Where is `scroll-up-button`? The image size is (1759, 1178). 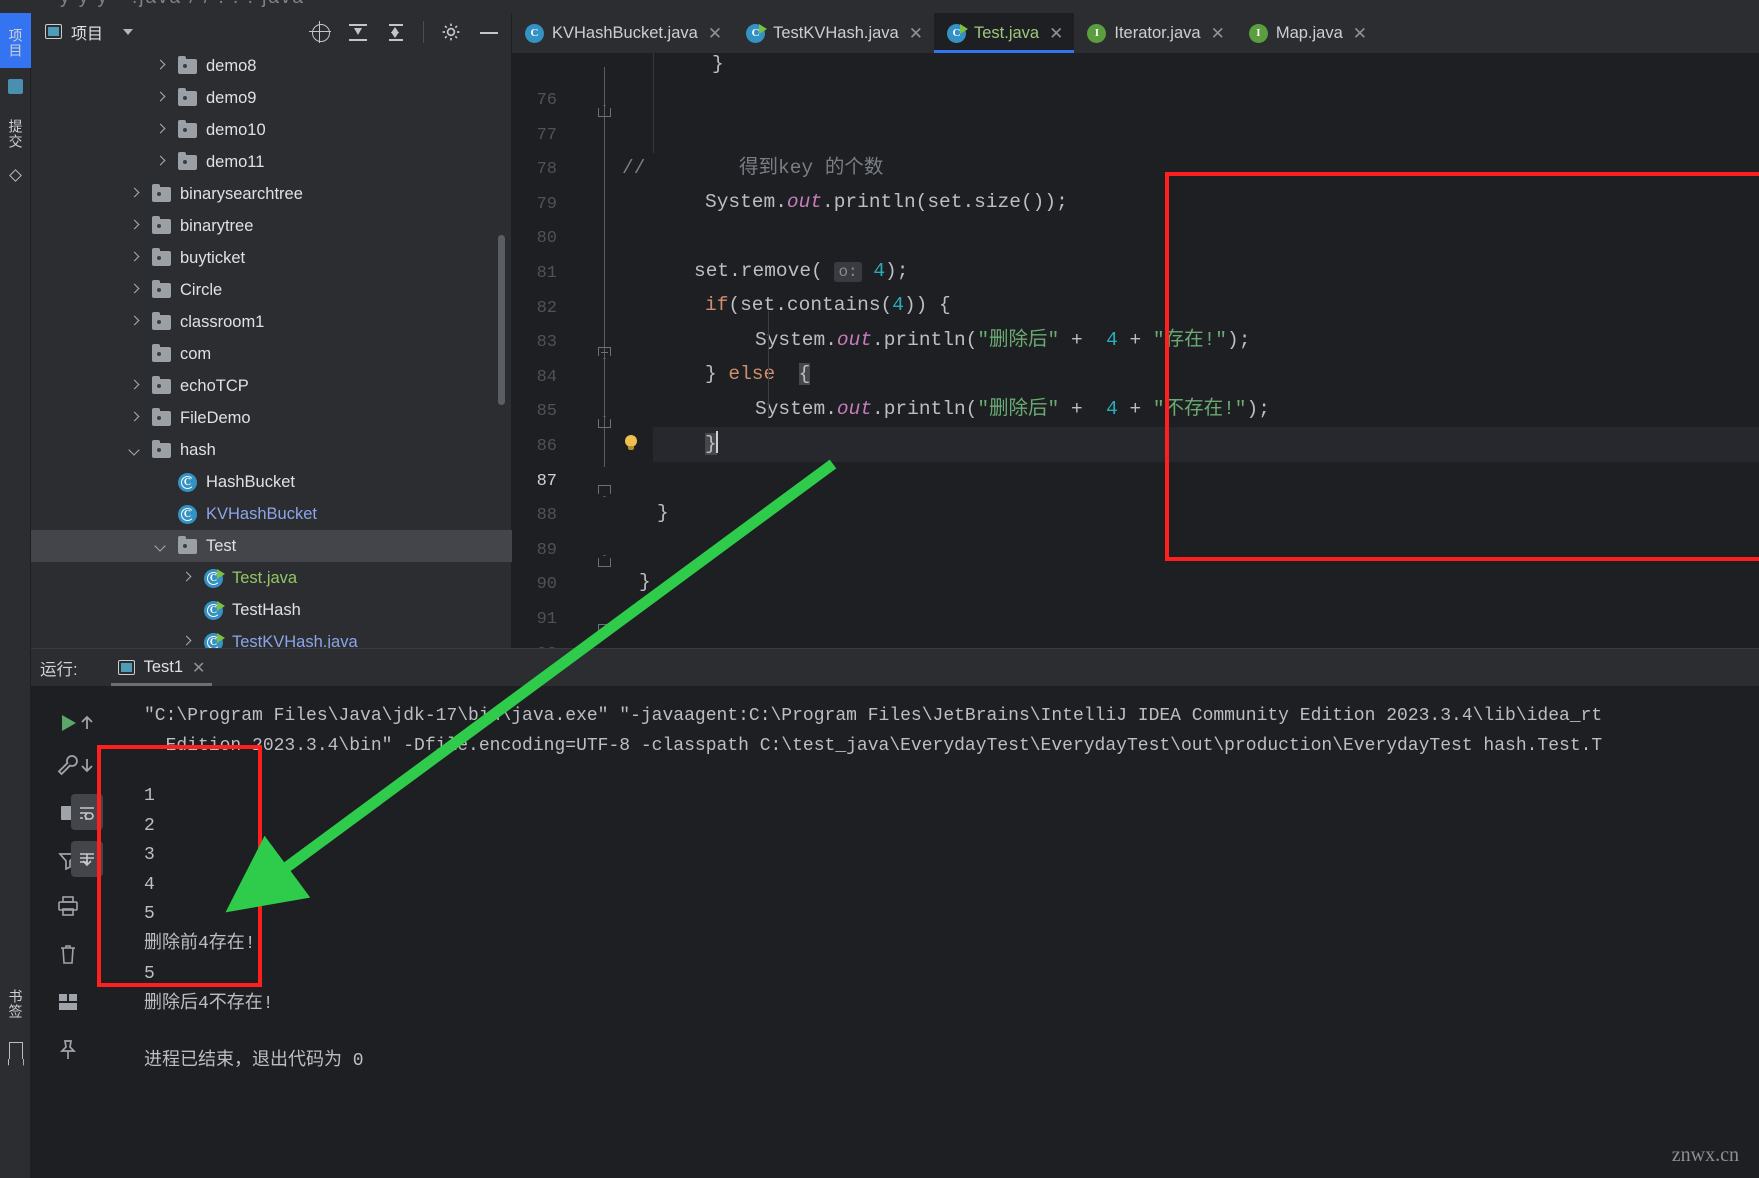
scroll-up-button is located at coordinates (86, 722).